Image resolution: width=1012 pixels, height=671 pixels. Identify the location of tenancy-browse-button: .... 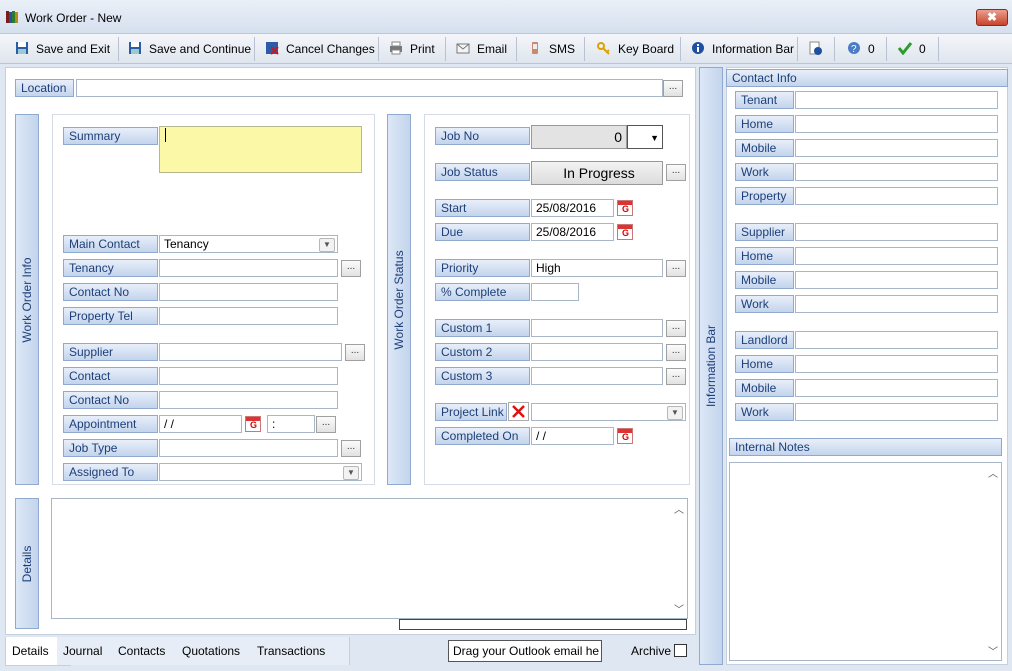
(351, 268).